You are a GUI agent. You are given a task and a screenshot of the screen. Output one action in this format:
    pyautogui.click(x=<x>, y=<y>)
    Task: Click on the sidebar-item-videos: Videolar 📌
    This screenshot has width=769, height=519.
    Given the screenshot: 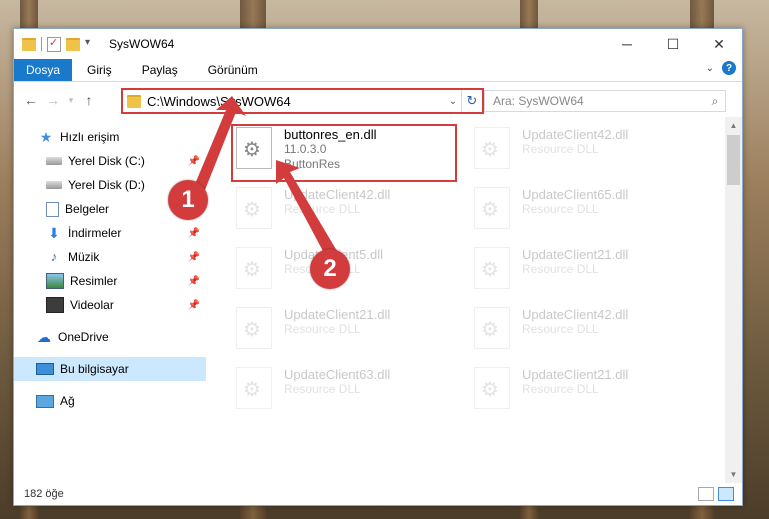 What is the action you would take?
    pyautogui.click(x=110, y=305)
    